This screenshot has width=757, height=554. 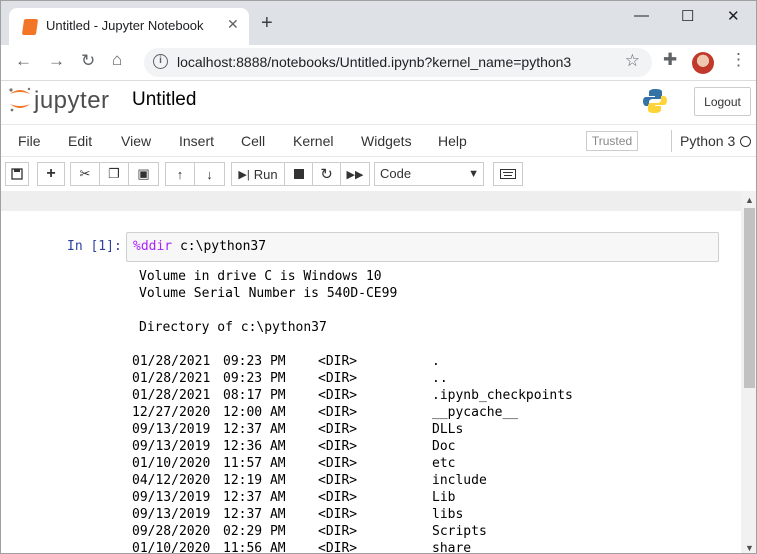 I want to click on reload-icon: ↻, so click(x=88, y=61).